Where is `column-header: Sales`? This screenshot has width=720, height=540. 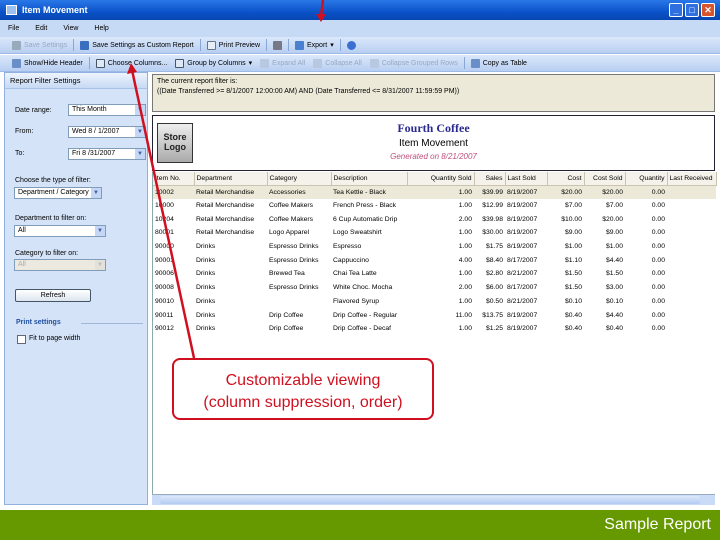
column-header: Sales is located at coordinates (490, 179).